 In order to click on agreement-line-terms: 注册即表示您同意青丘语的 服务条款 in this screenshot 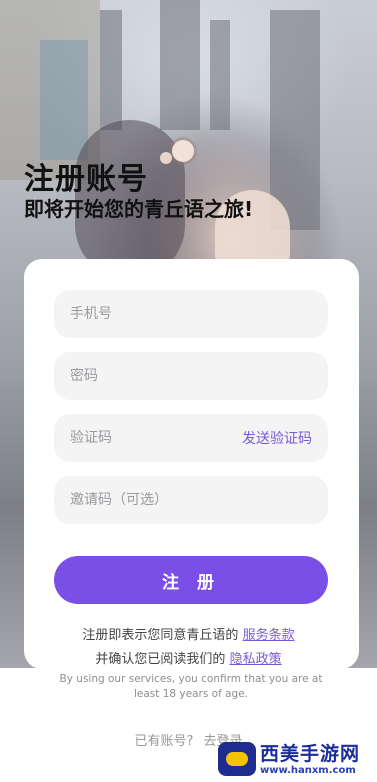, I will do `click(188, 633)`.